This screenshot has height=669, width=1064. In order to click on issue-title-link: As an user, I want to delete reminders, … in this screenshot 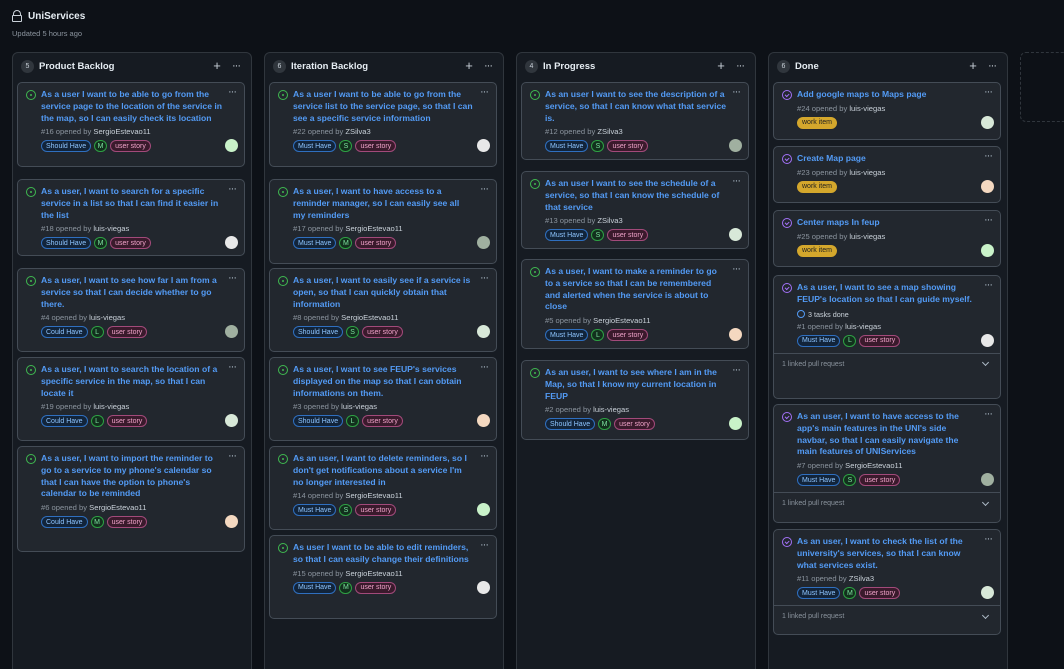, I will do `click(390, 470)`.